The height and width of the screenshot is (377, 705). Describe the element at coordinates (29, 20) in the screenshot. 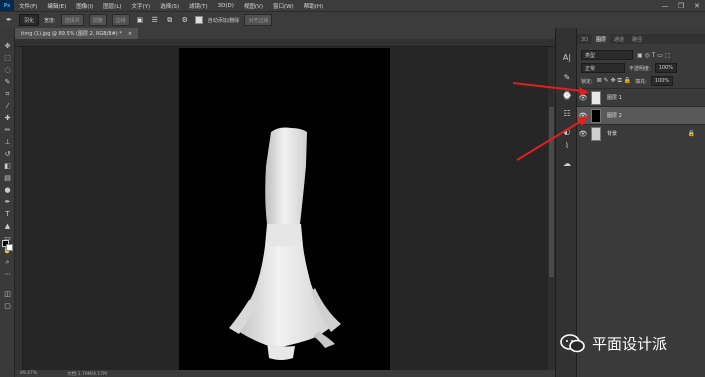

I see `mode-select: 羽化` at that location.